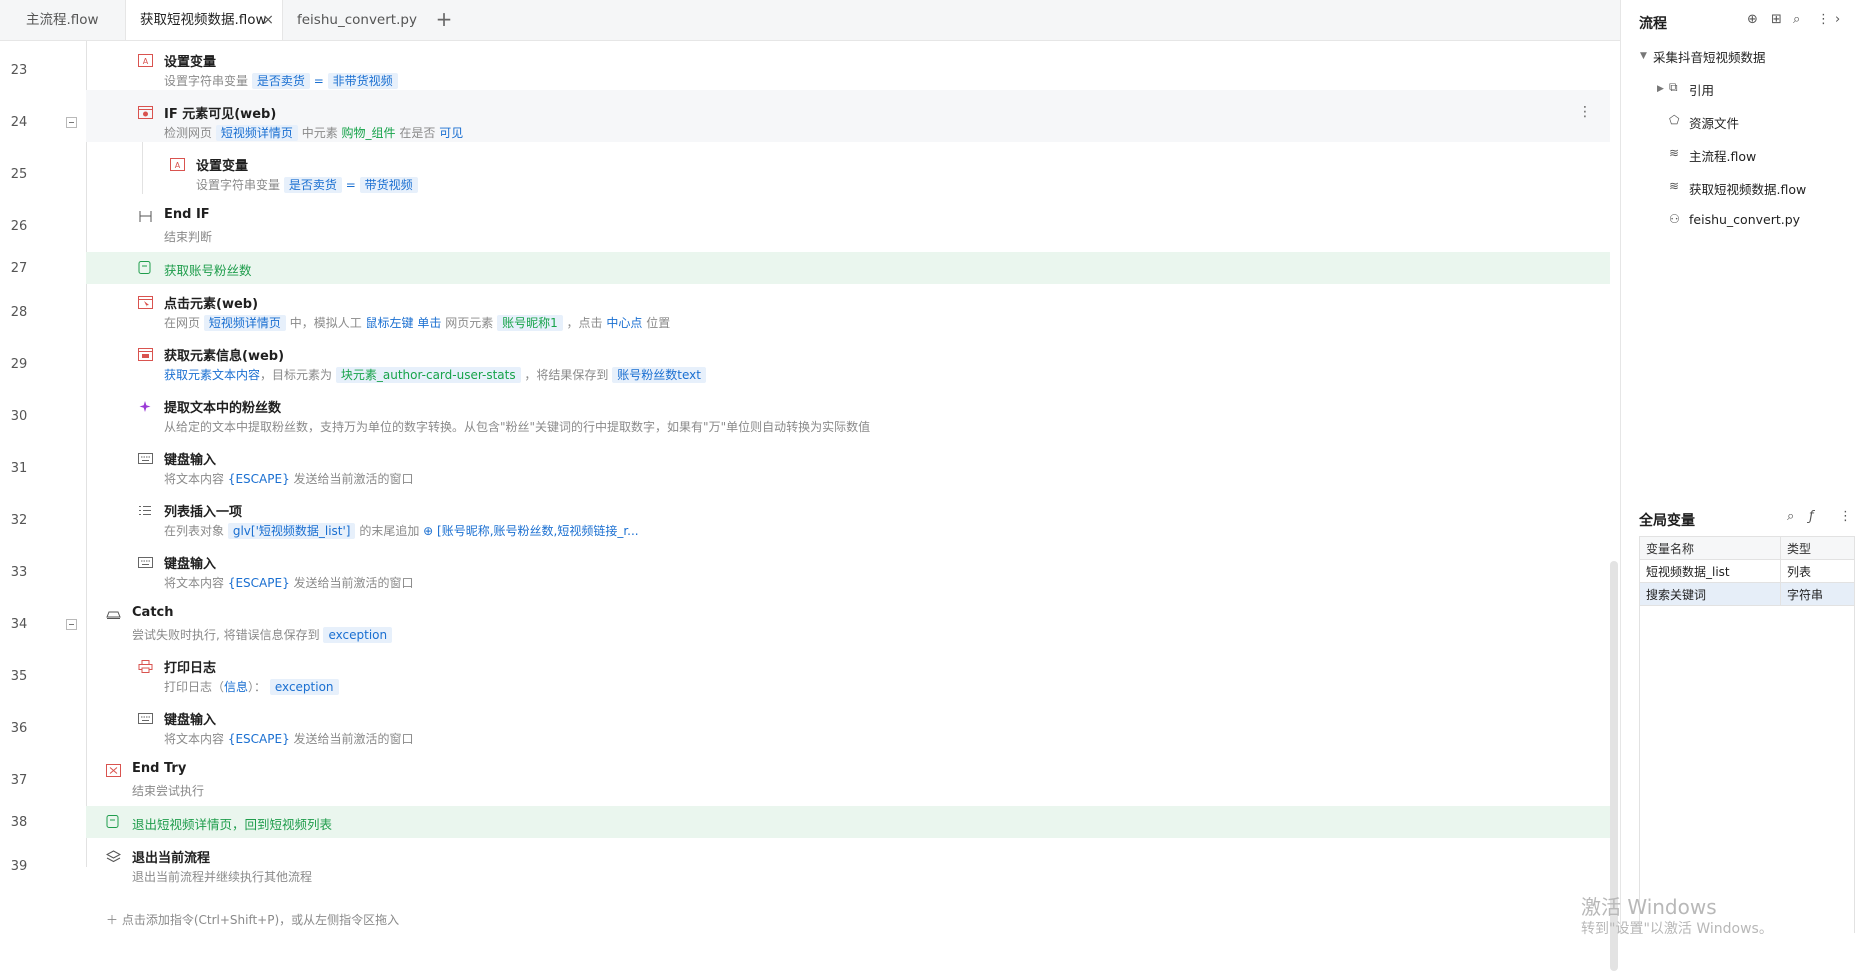 The height and width of the screenshot is (971, 1863). I want to click on add-module-icon: ⊞, so click(1776, 19).